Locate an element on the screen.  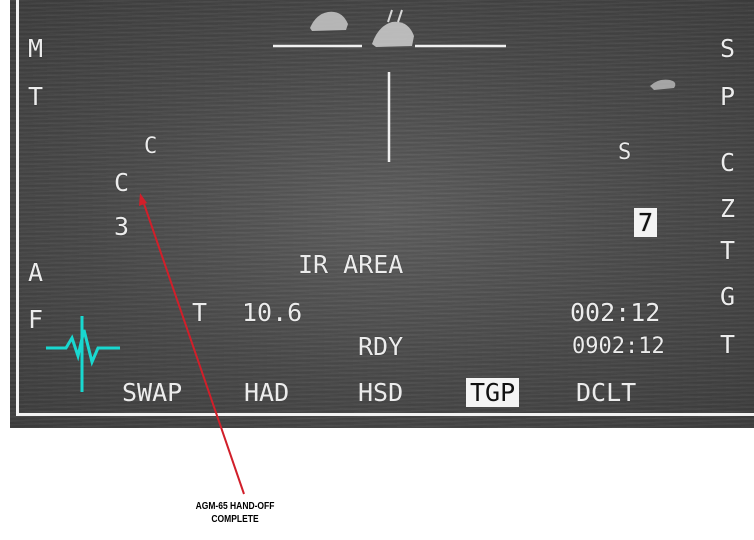
annotation-arrowhead is located at coordinates (143, 199).